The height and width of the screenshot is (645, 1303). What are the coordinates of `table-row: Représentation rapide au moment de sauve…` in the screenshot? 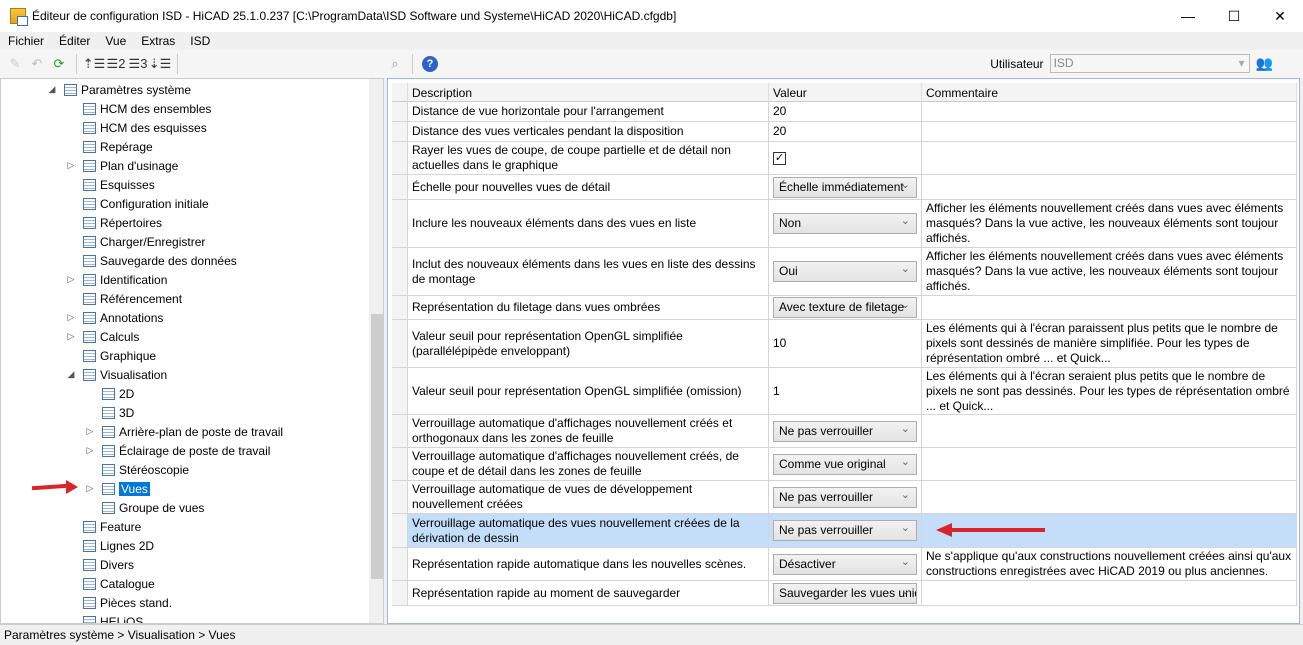 It's located at (844, 593).